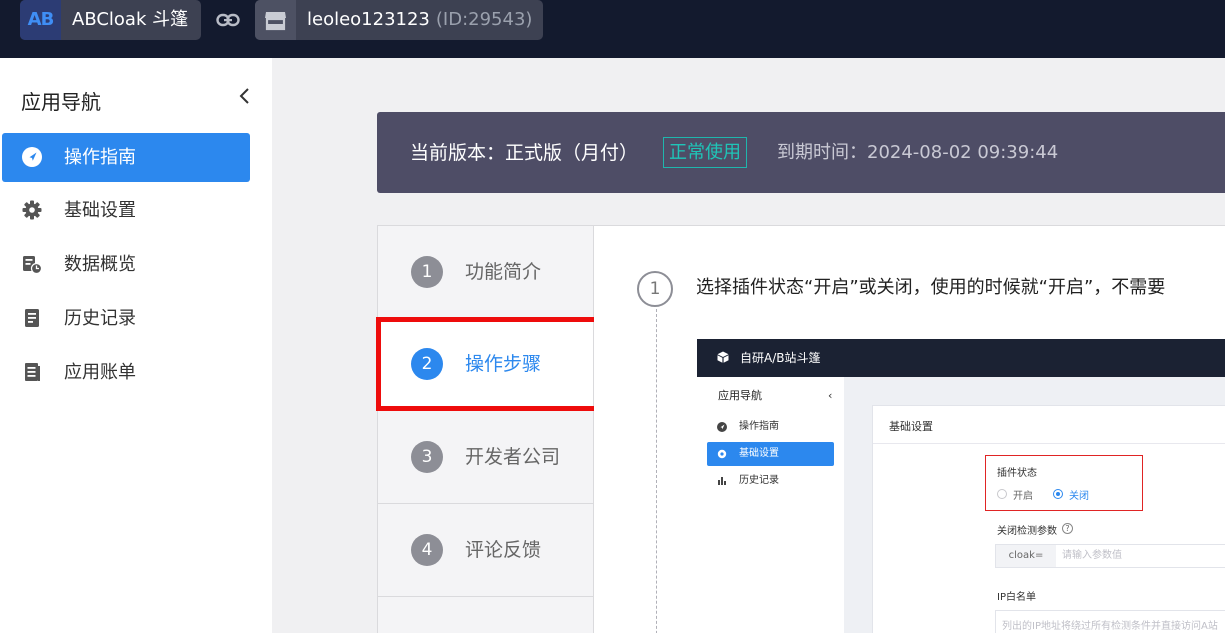  I want to click on screenshot-ip-textarea: 列出的IP地址将绕过所有检测条件并直接访问A站, so click(1110, 621).